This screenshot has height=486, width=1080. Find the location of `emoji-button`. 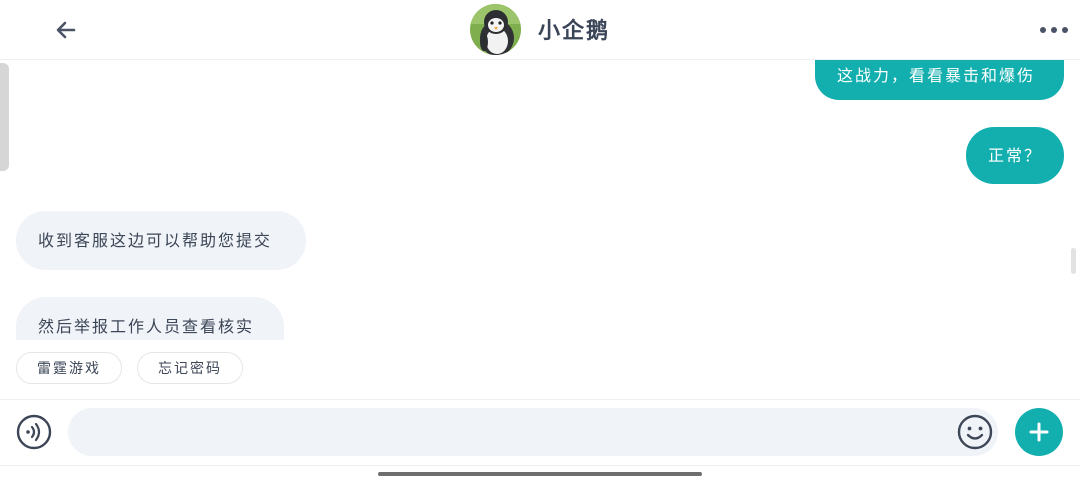

emoji-button is located at coordinates (975, 432).